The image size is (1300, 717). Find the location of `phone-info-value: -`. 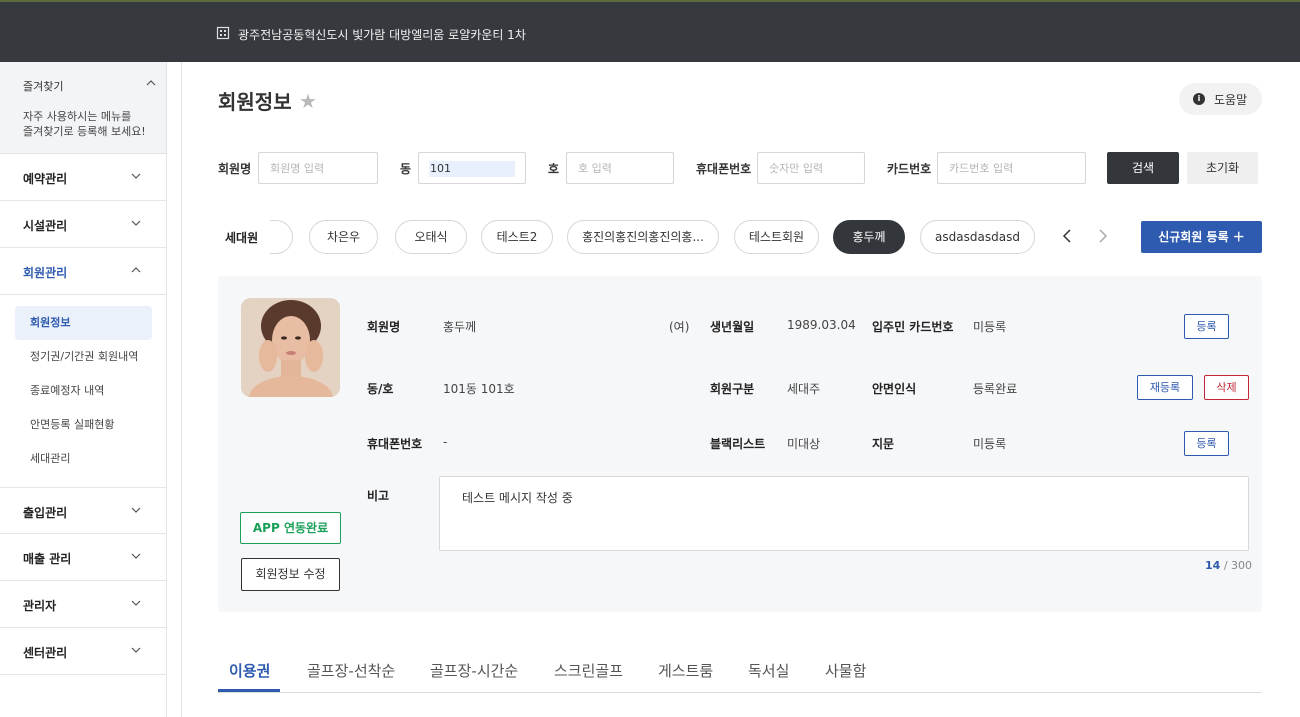

phone-info-value: - is located at coordinates (445, 442).